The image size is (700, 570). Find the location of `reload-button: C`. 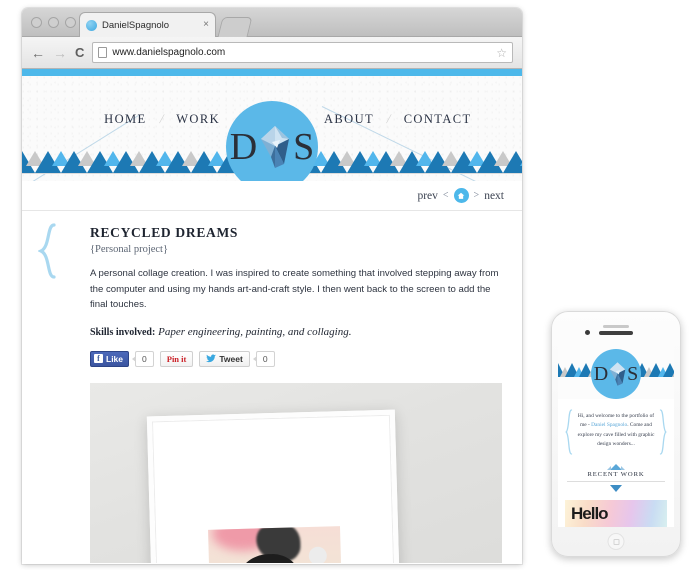

reload-button: C is located at coordinates (79, 52).